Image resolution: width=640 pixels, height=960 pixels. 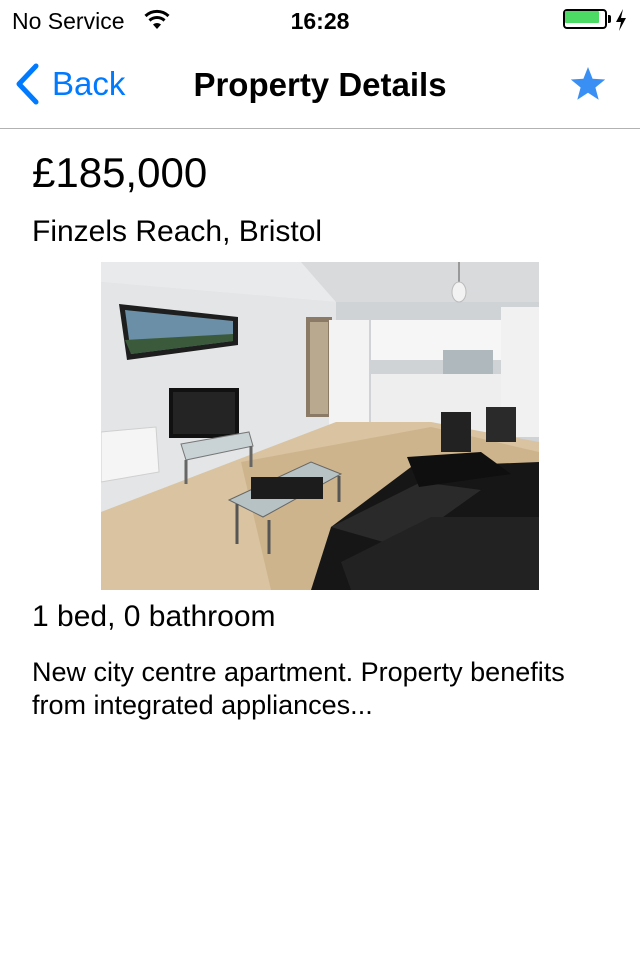 I want to click on battery-icon, so click(x=588, y=20).